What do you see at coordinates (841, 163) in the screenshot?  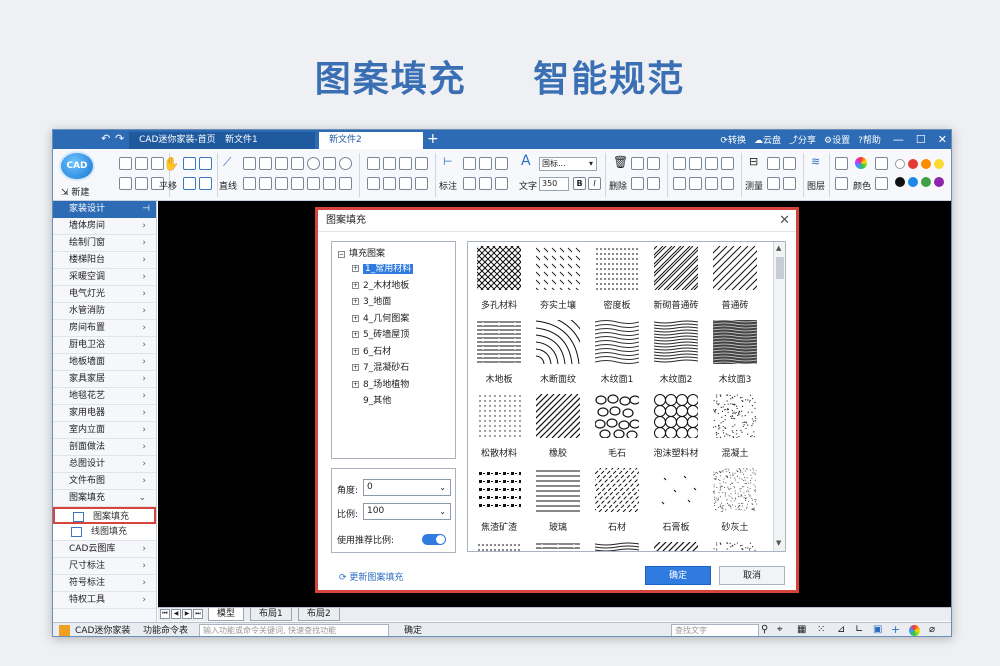 I see `line-weight-icon` at bounding box center [841, 163].